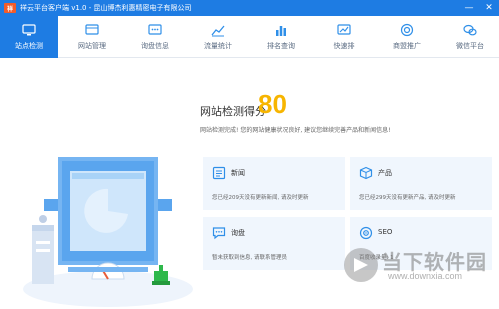 This screenshot has width=499, height=309. Describe the element at coordinates (92, 37) in the screenshot. I see `nav-item-website-manage: 网站管理` at that location.